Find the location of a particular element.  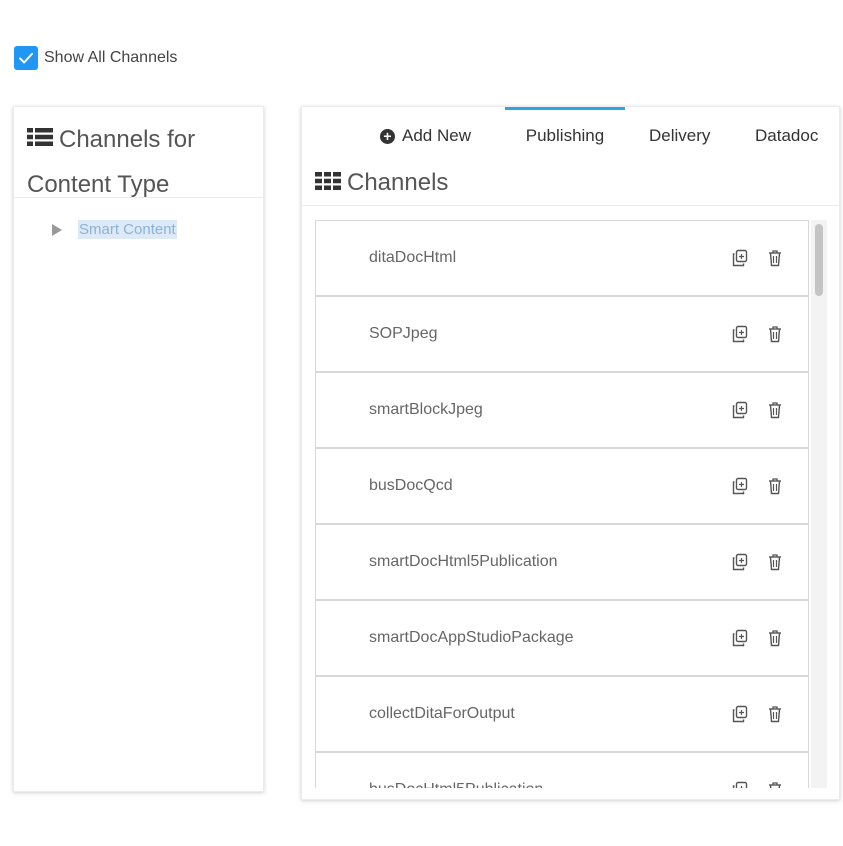

channel-name: smartDocAppStudioPackage is located at coordinates (471, 637).